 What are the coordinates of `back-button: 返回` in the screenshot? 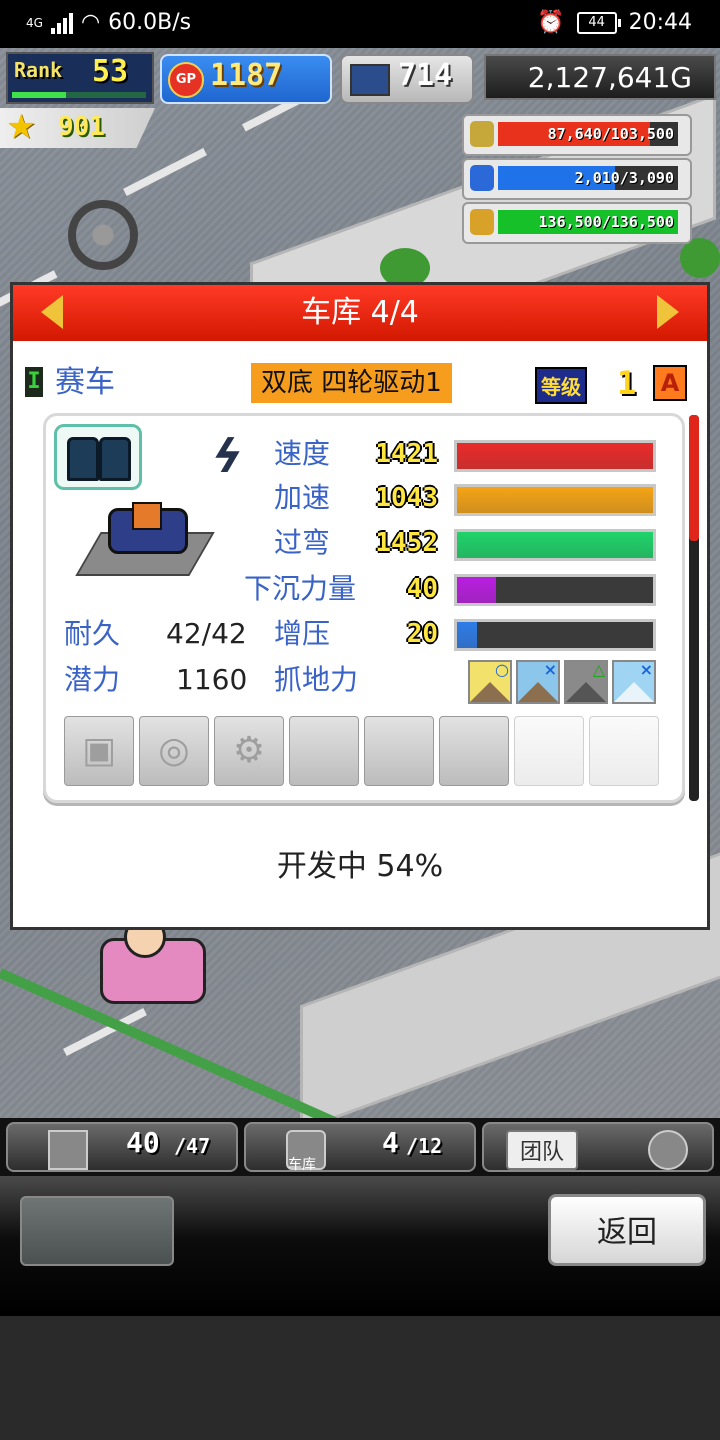 It's located at (627, 1230).